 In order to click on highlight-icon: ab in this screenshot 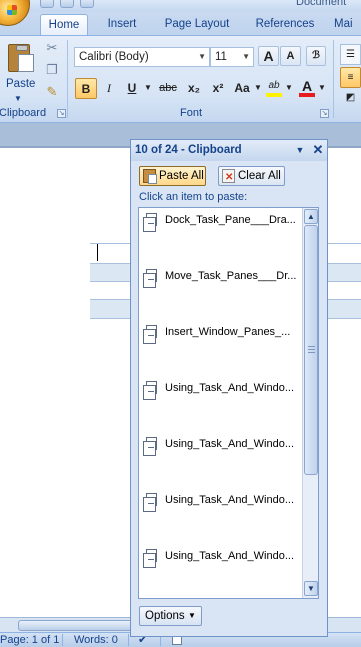, I will do `click(274, 85)`.